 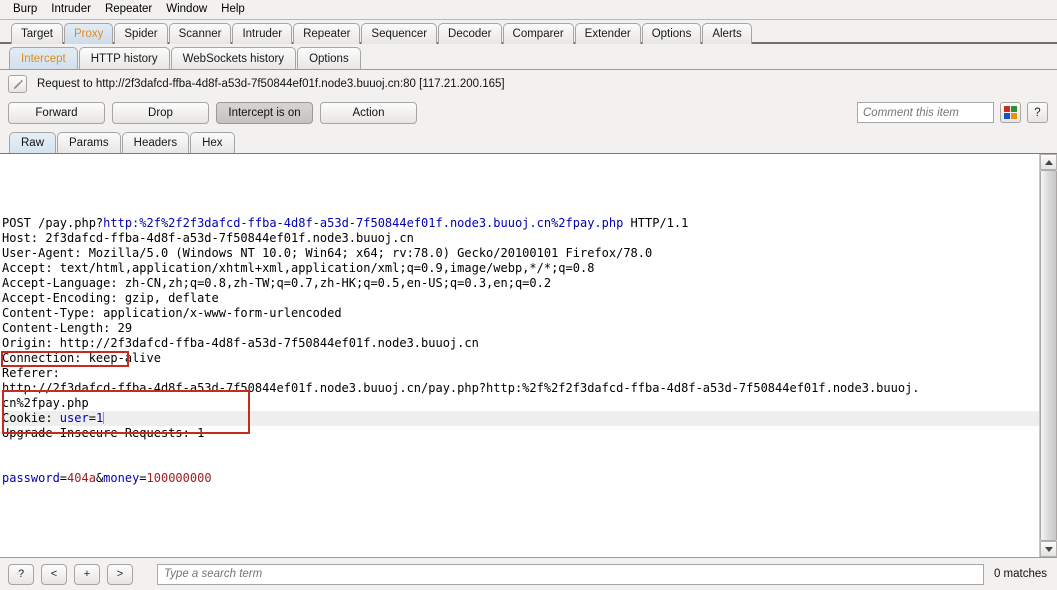 I want to click on tab-decoder: Decoder, so click(x=470, y=33).